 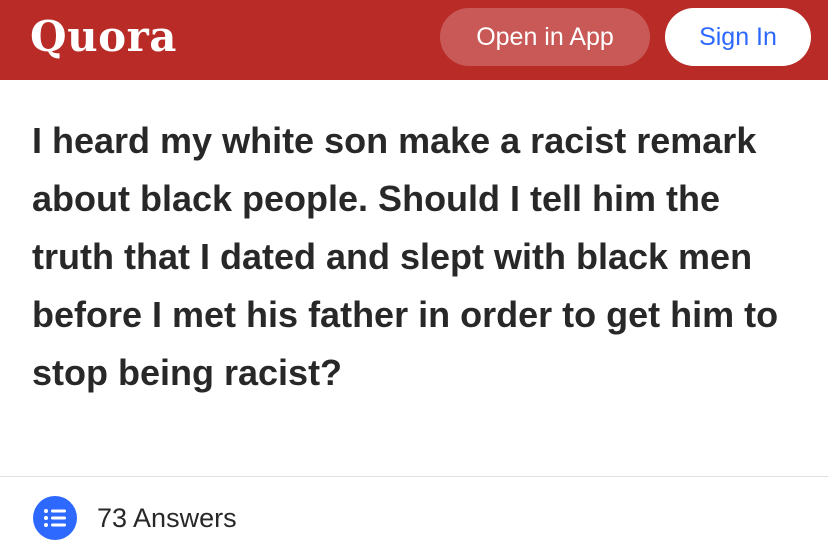 What do you see at coordinates (167, 517) in the screenshot?
I see `answers-count-label: 73 Answers` at bounding box center [167, 517].